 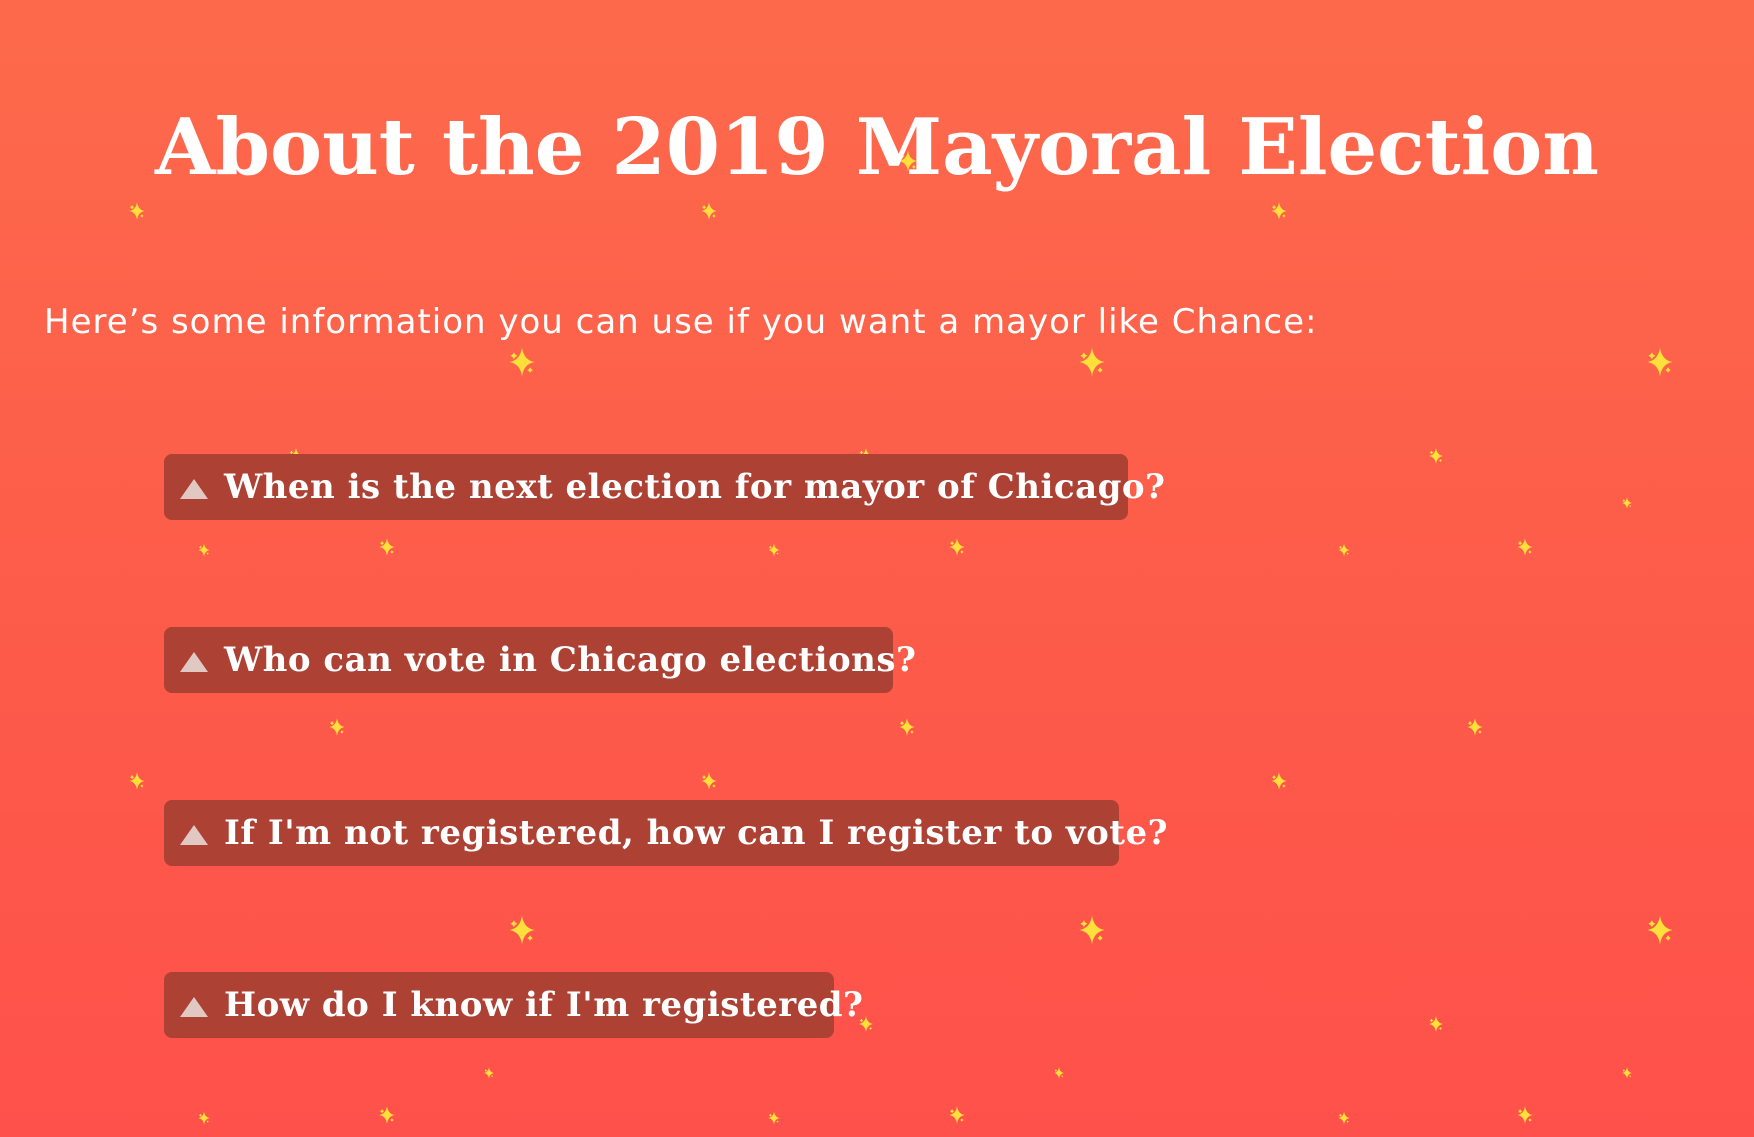 What do you see at coordinates (877, 147) in the screenshot?
I see `page-title: About the 2019 Mayoral Election` at bounding box center [877, 147].